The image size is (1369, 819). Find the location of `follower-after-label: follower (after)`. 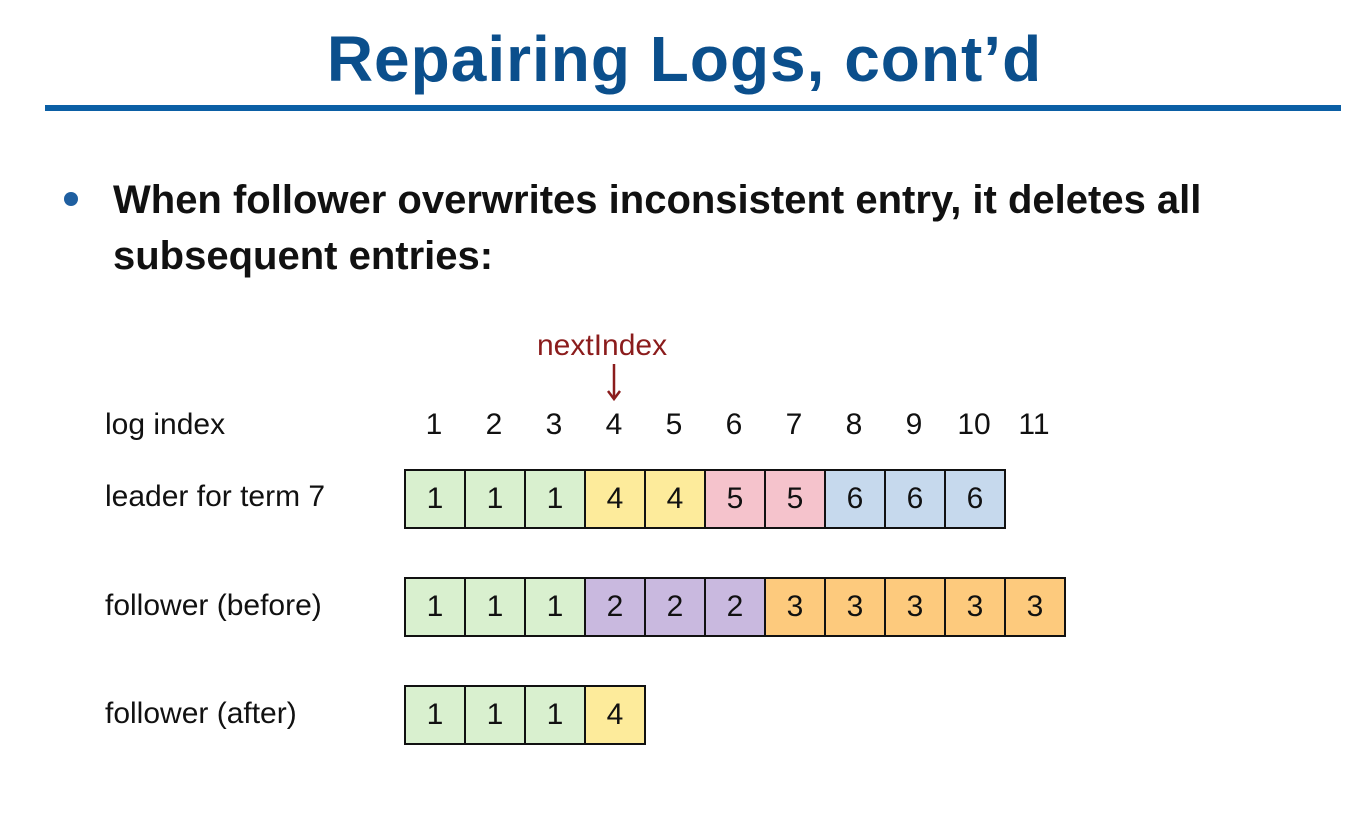

follower-after-label: follower (after) is located at coordinates (201, 713).